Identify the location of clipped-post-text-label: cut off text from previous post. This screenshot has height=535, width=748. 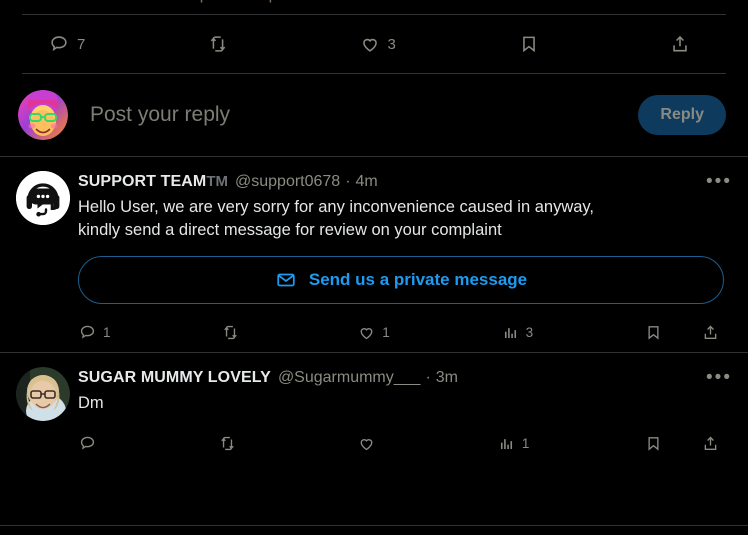
(189, 2).